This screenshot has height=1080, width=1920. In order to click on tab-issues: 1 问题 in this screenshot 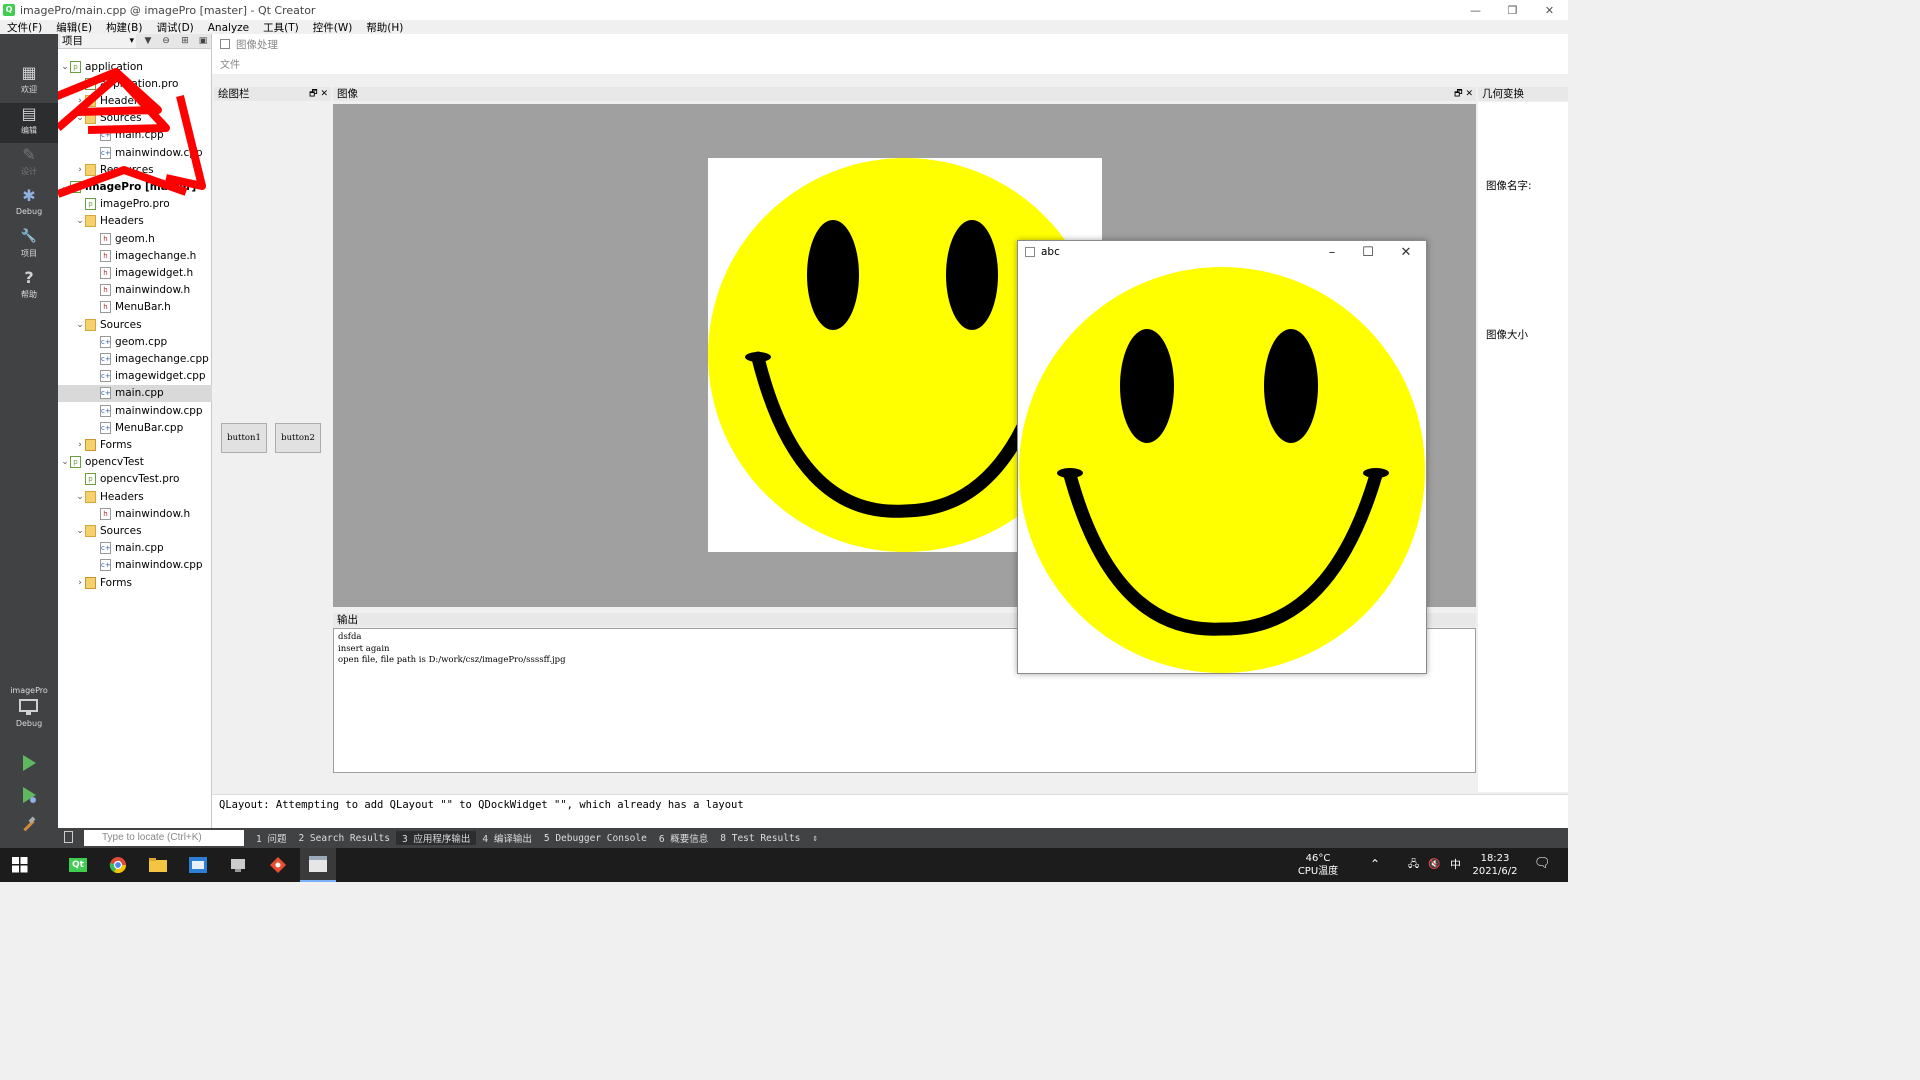, I will do `click(271, 838)`.